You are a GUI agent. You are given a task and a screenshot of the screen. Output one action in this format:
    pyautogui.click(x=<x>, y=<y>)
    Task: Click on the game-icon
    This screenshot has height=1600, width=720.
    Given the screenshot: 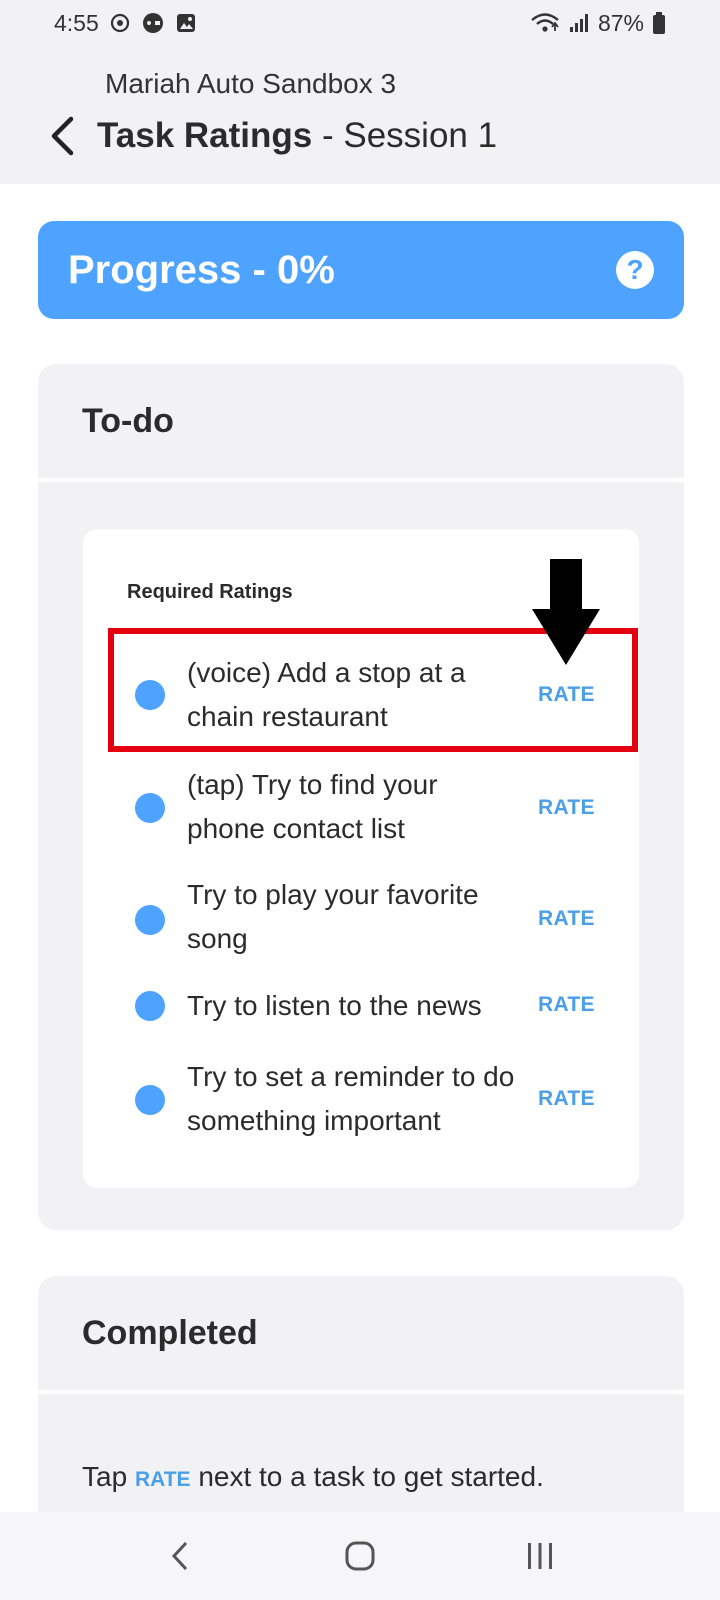 What is the action you would take?
    pyautogui.click(x=153, y=23)
    